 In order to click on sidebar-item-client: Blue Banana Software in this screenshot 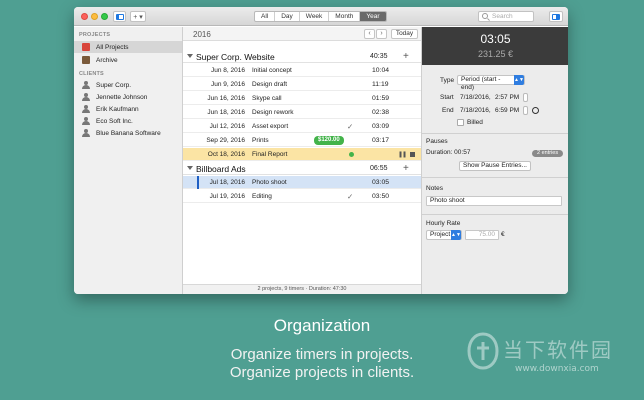, I will do `click(128, 133)`.